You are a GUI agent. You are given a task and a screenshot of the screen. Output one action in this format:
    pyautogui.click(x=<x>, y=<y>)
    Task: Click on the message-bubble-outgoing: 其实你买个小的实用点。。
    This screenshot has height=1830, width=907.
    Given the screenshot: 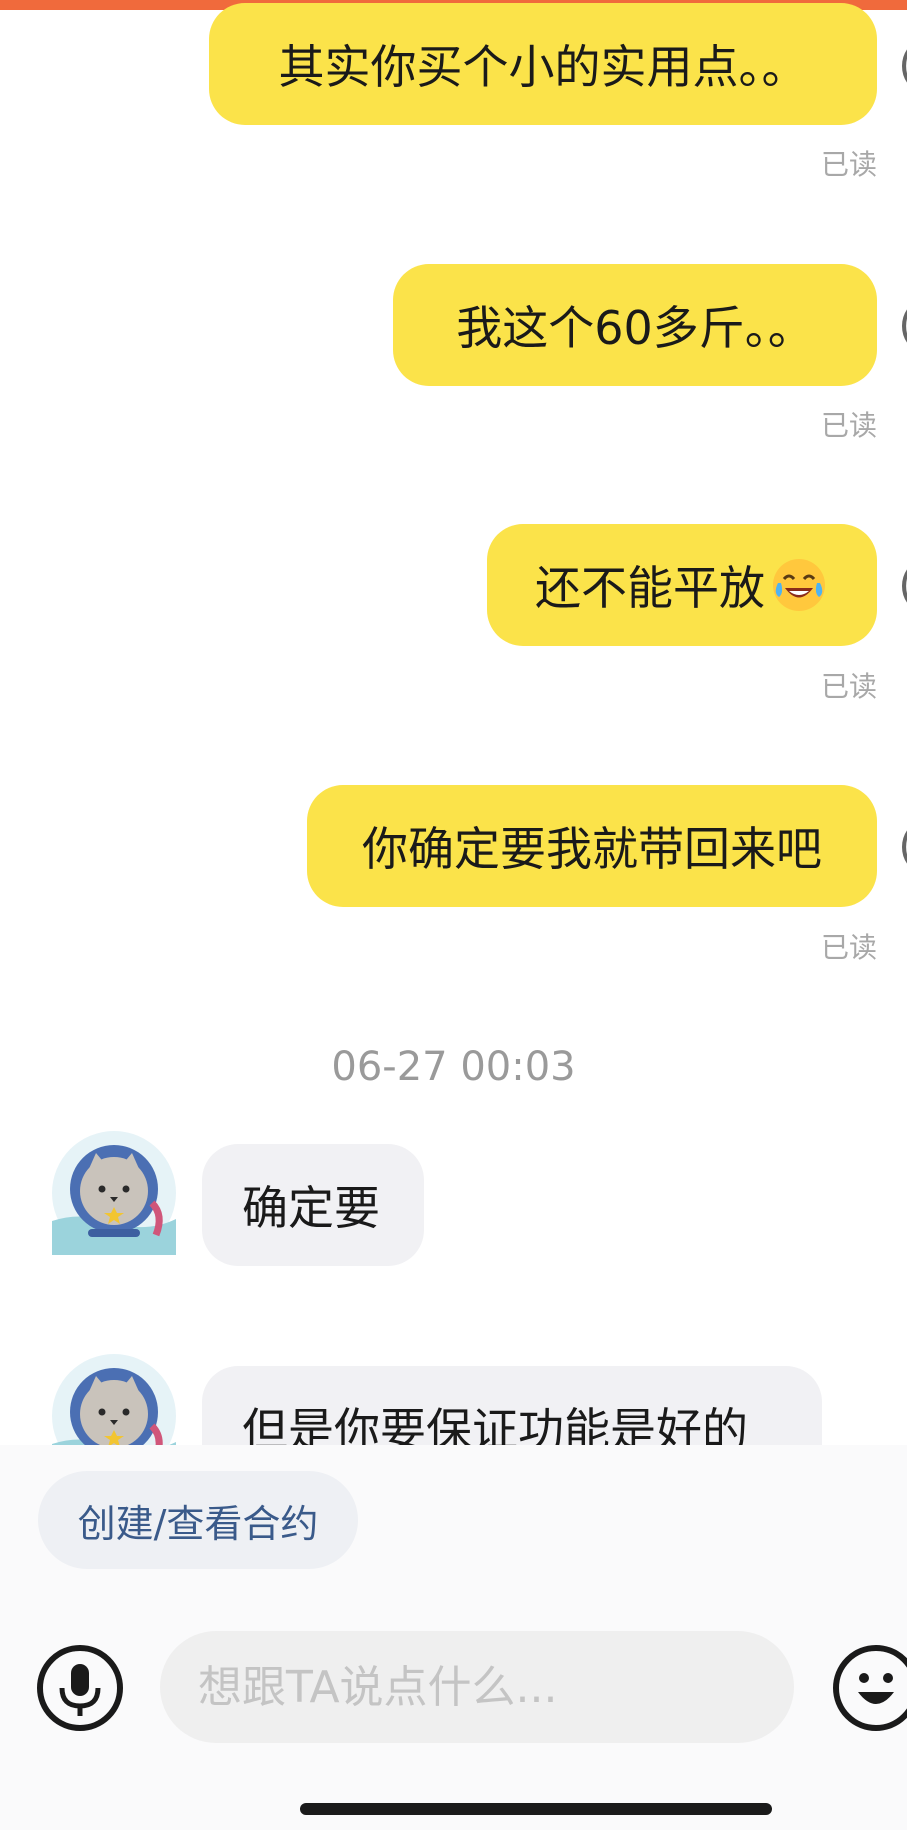 What is the action you would take?
    pyautogui.click(x=543, y=64)
    